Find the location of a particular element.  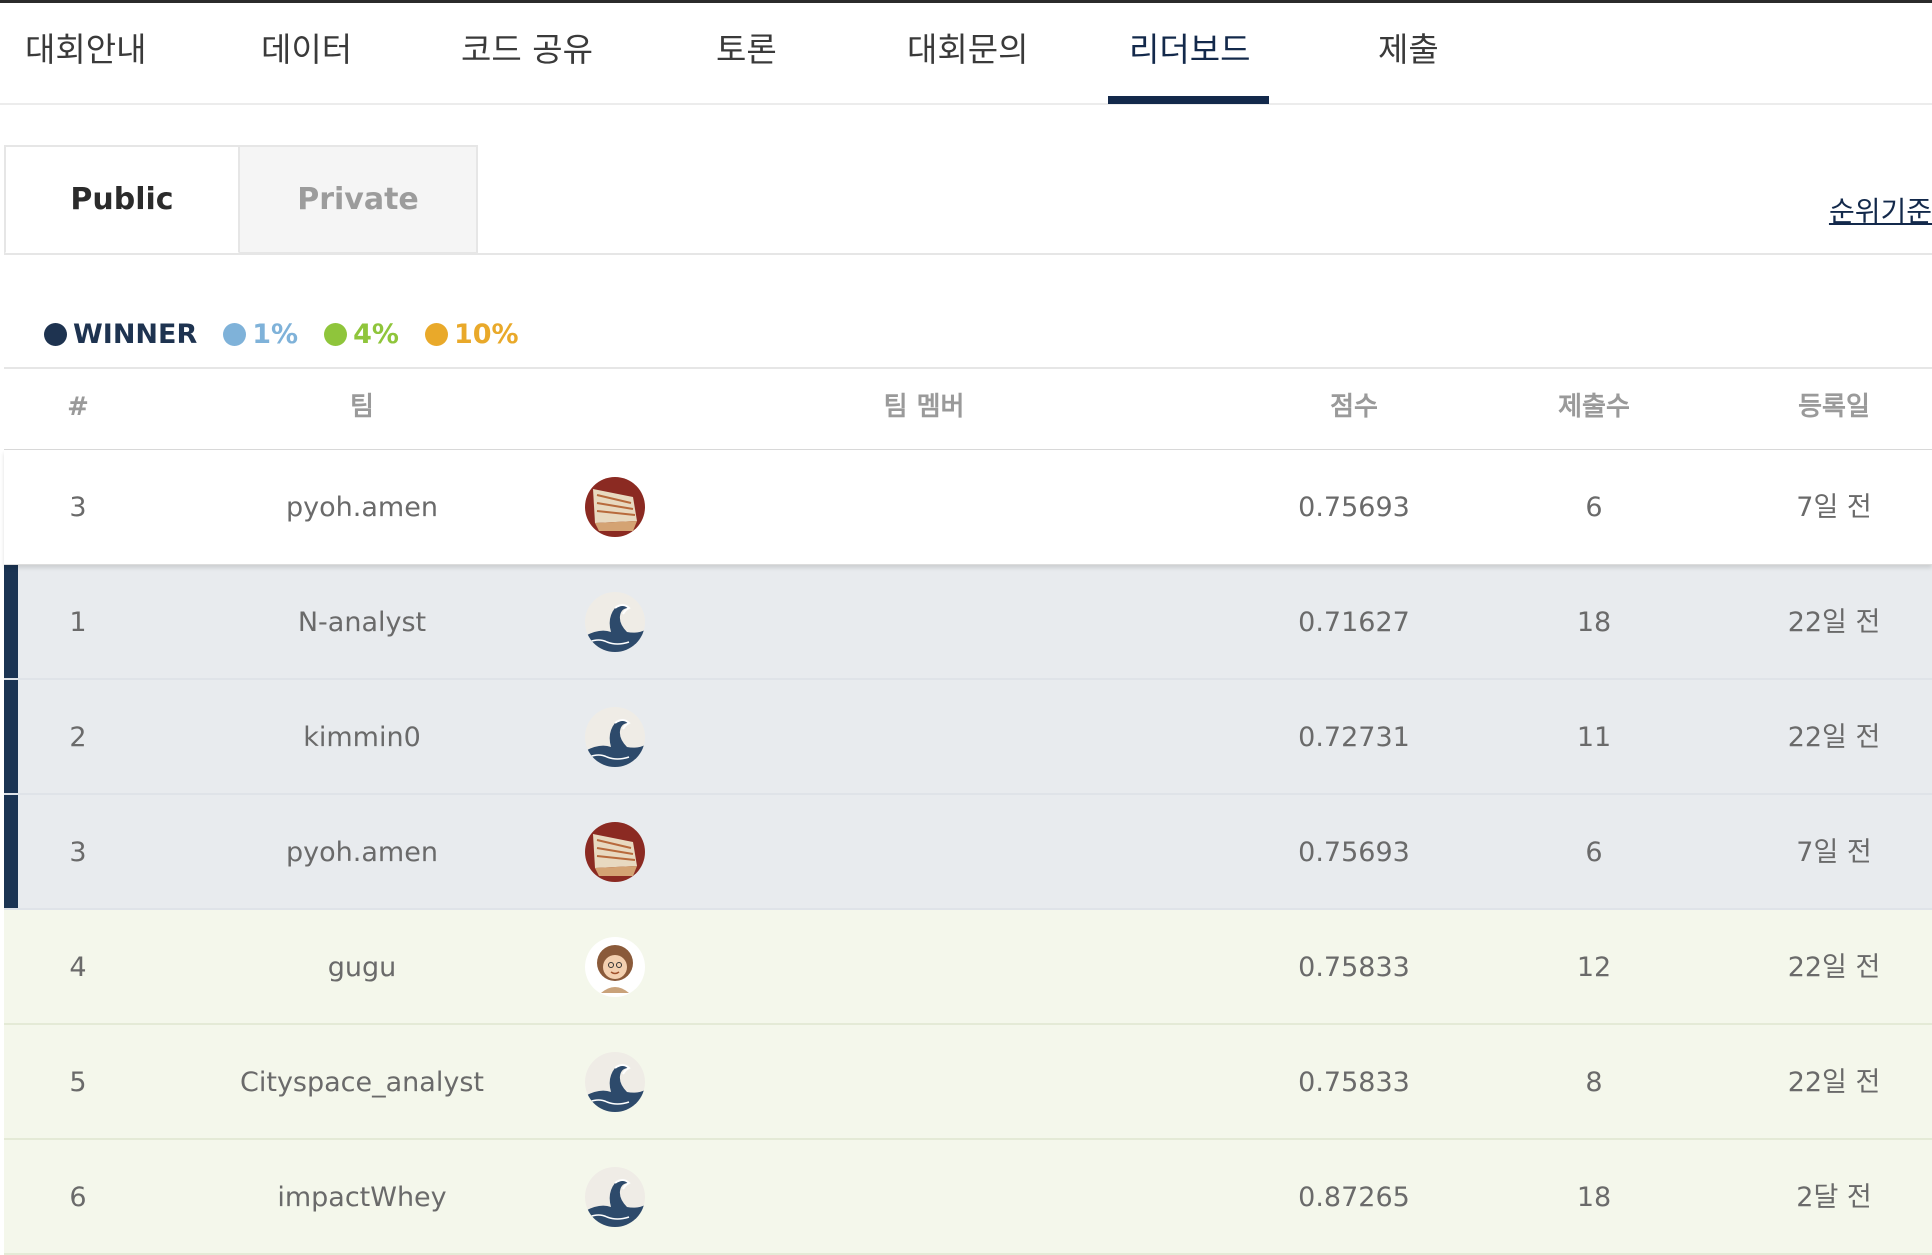

team-name-cell: gugu is located at coordinates (362, 967).